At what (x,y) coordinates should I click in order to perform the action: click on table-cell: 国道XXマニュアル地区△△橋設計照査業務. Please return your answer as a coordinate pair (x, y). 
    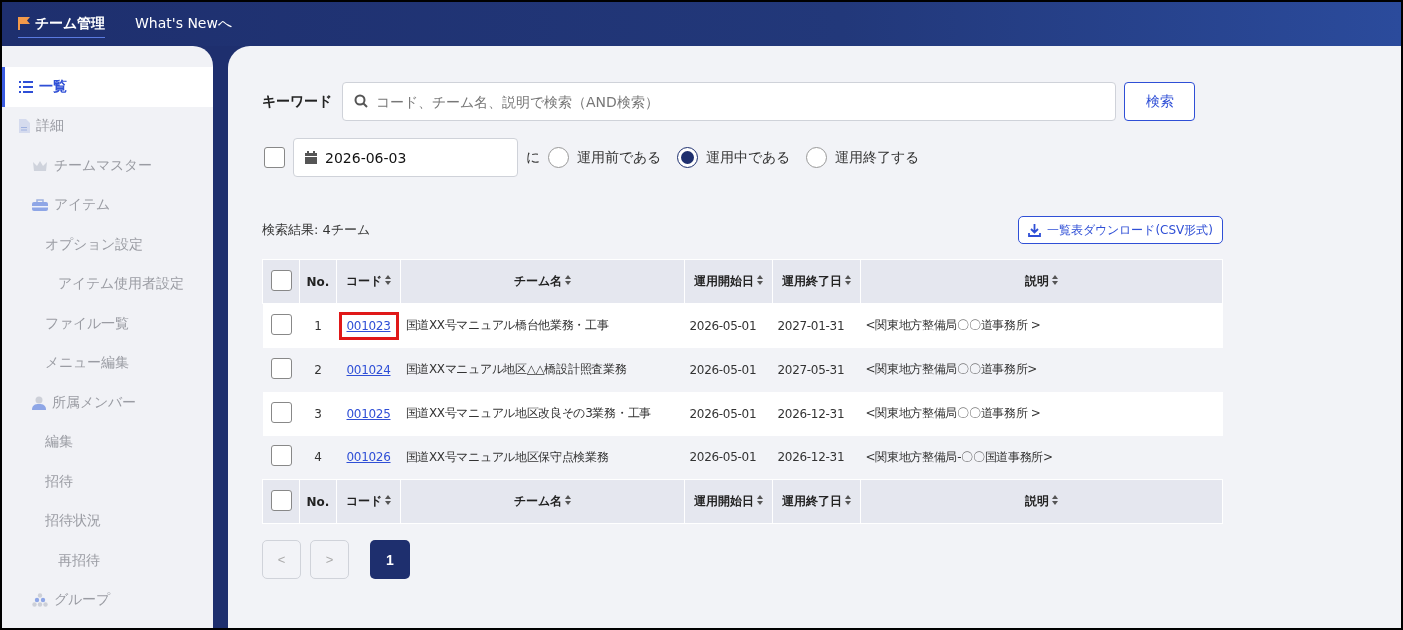
    Looking at the image, I should click on (542, 369).